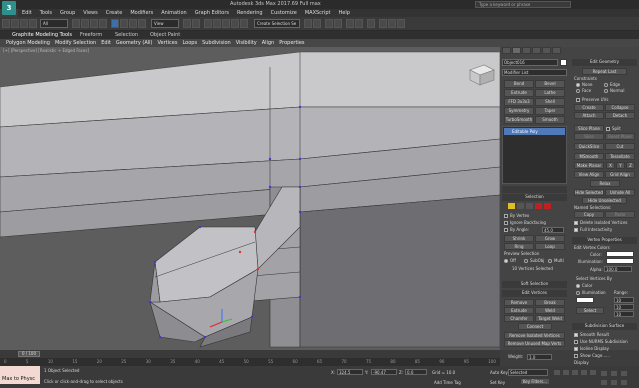 This screenshot has width=639, height=388. What do you see at coordinates (519, 302) in the screenshot?
I see `remove-button: Remove` at bounding box center [519, 302].